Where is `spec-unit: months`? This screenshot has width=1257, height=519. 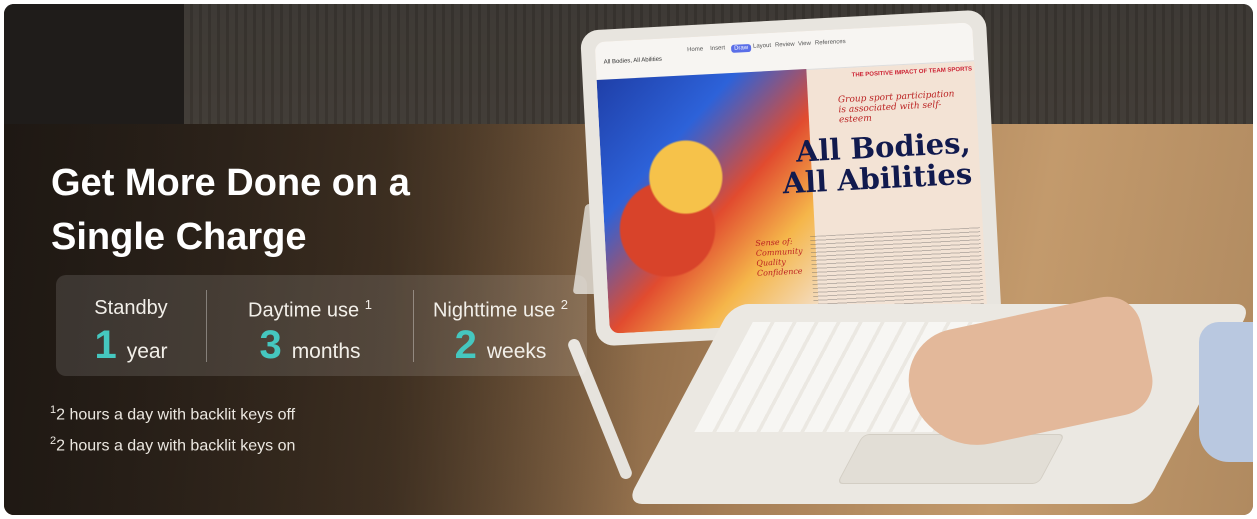
spec-unit: months is located at coordinates (326, 351).